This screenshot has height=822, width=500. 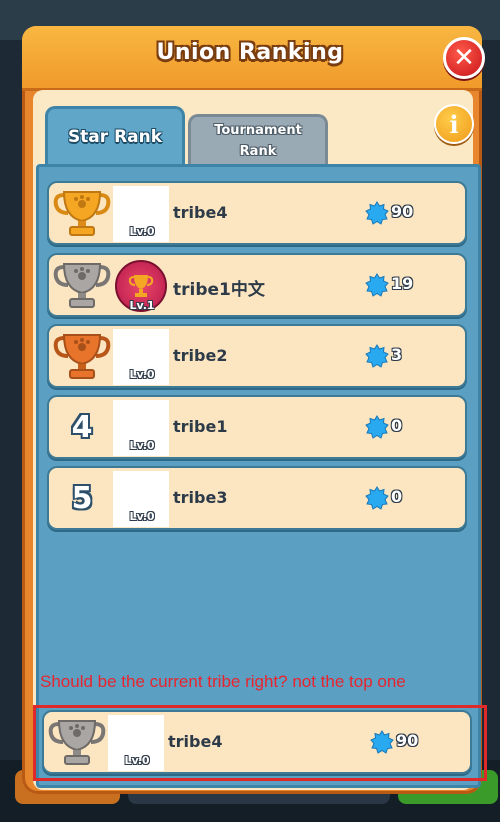 I want to click on rank-number: 5, so click(x=82, y=498).